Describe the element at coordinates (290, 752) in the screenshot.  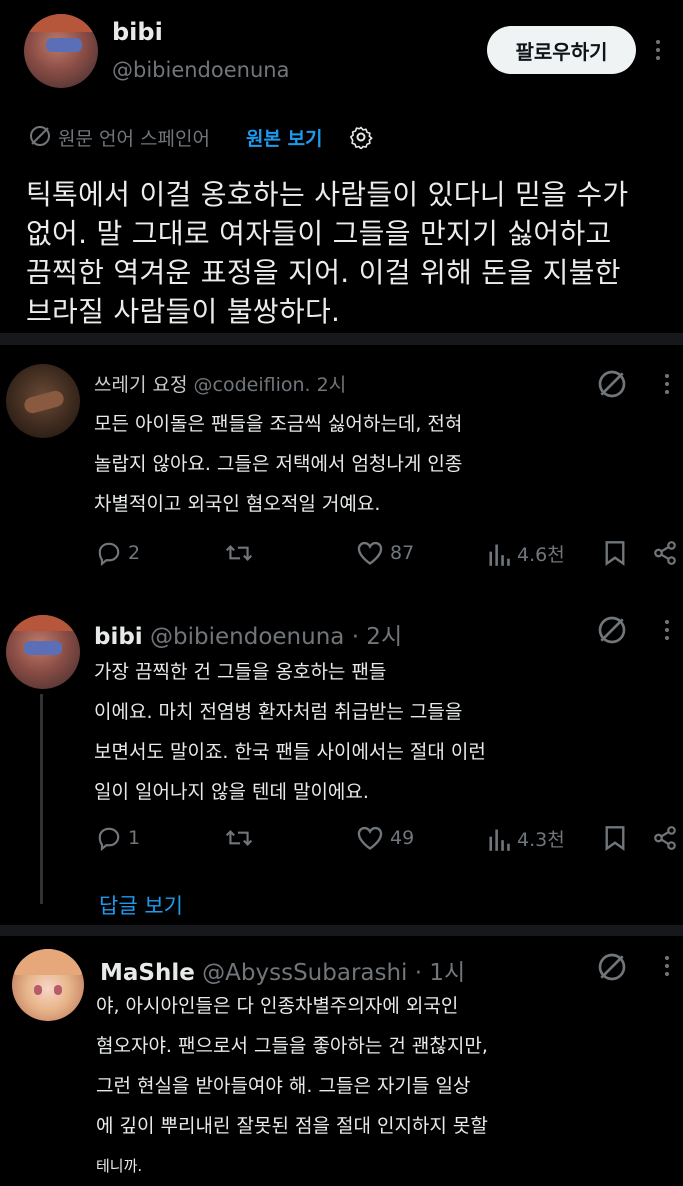
I see `reply-line: 보면서도 말이죠. 한국 팬들 사이에서는 절대 이런` at that location.